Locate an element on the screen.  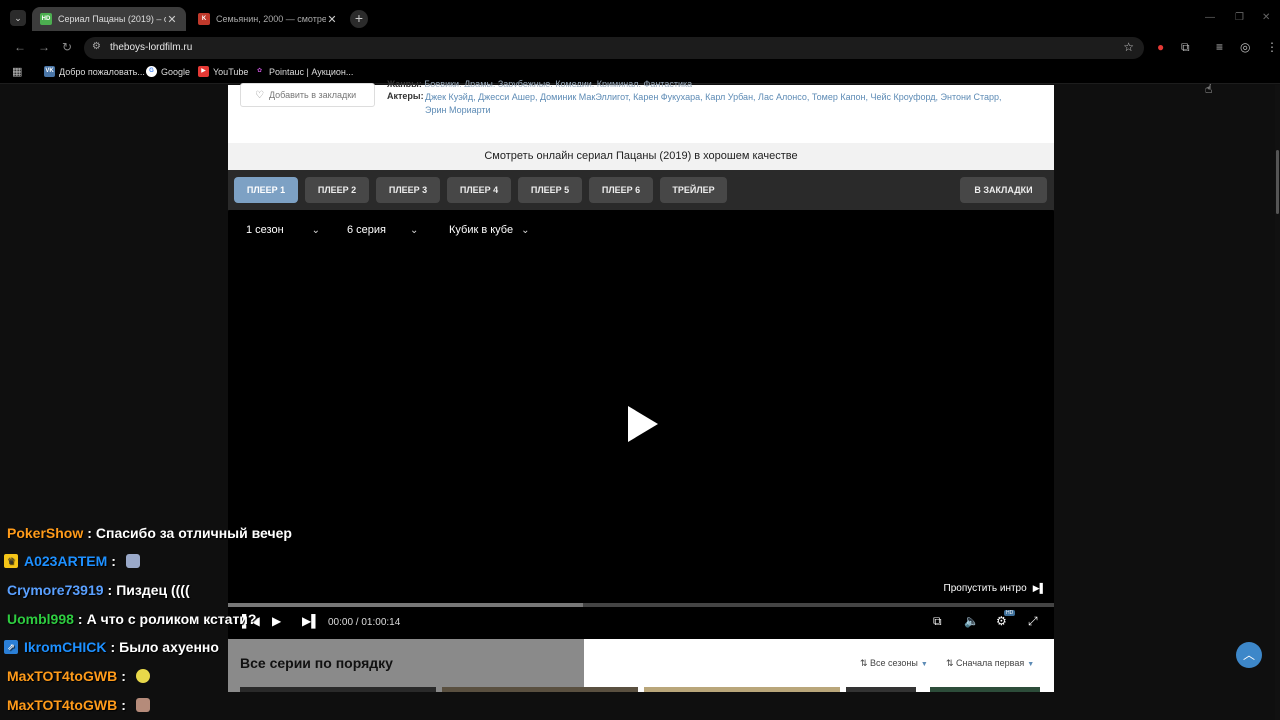
site-info-icon: ⚙ is located at coordinates (96, 46).